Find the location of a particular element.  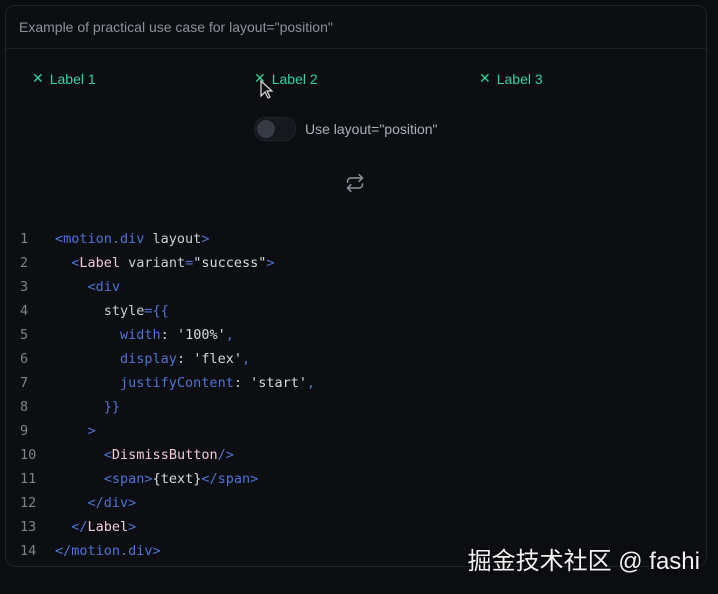

code-token: '100%' is located at coordinates (201, 335).